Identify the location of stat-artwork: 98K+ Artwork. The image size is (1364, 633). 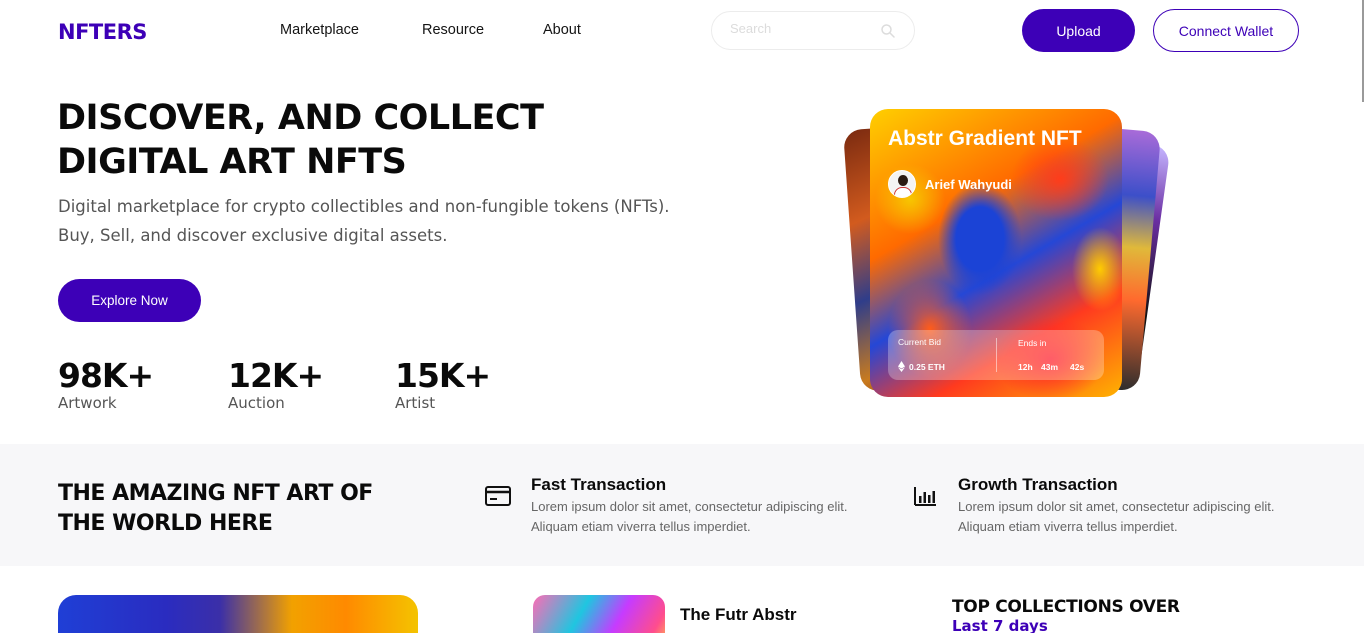
(106, 384).